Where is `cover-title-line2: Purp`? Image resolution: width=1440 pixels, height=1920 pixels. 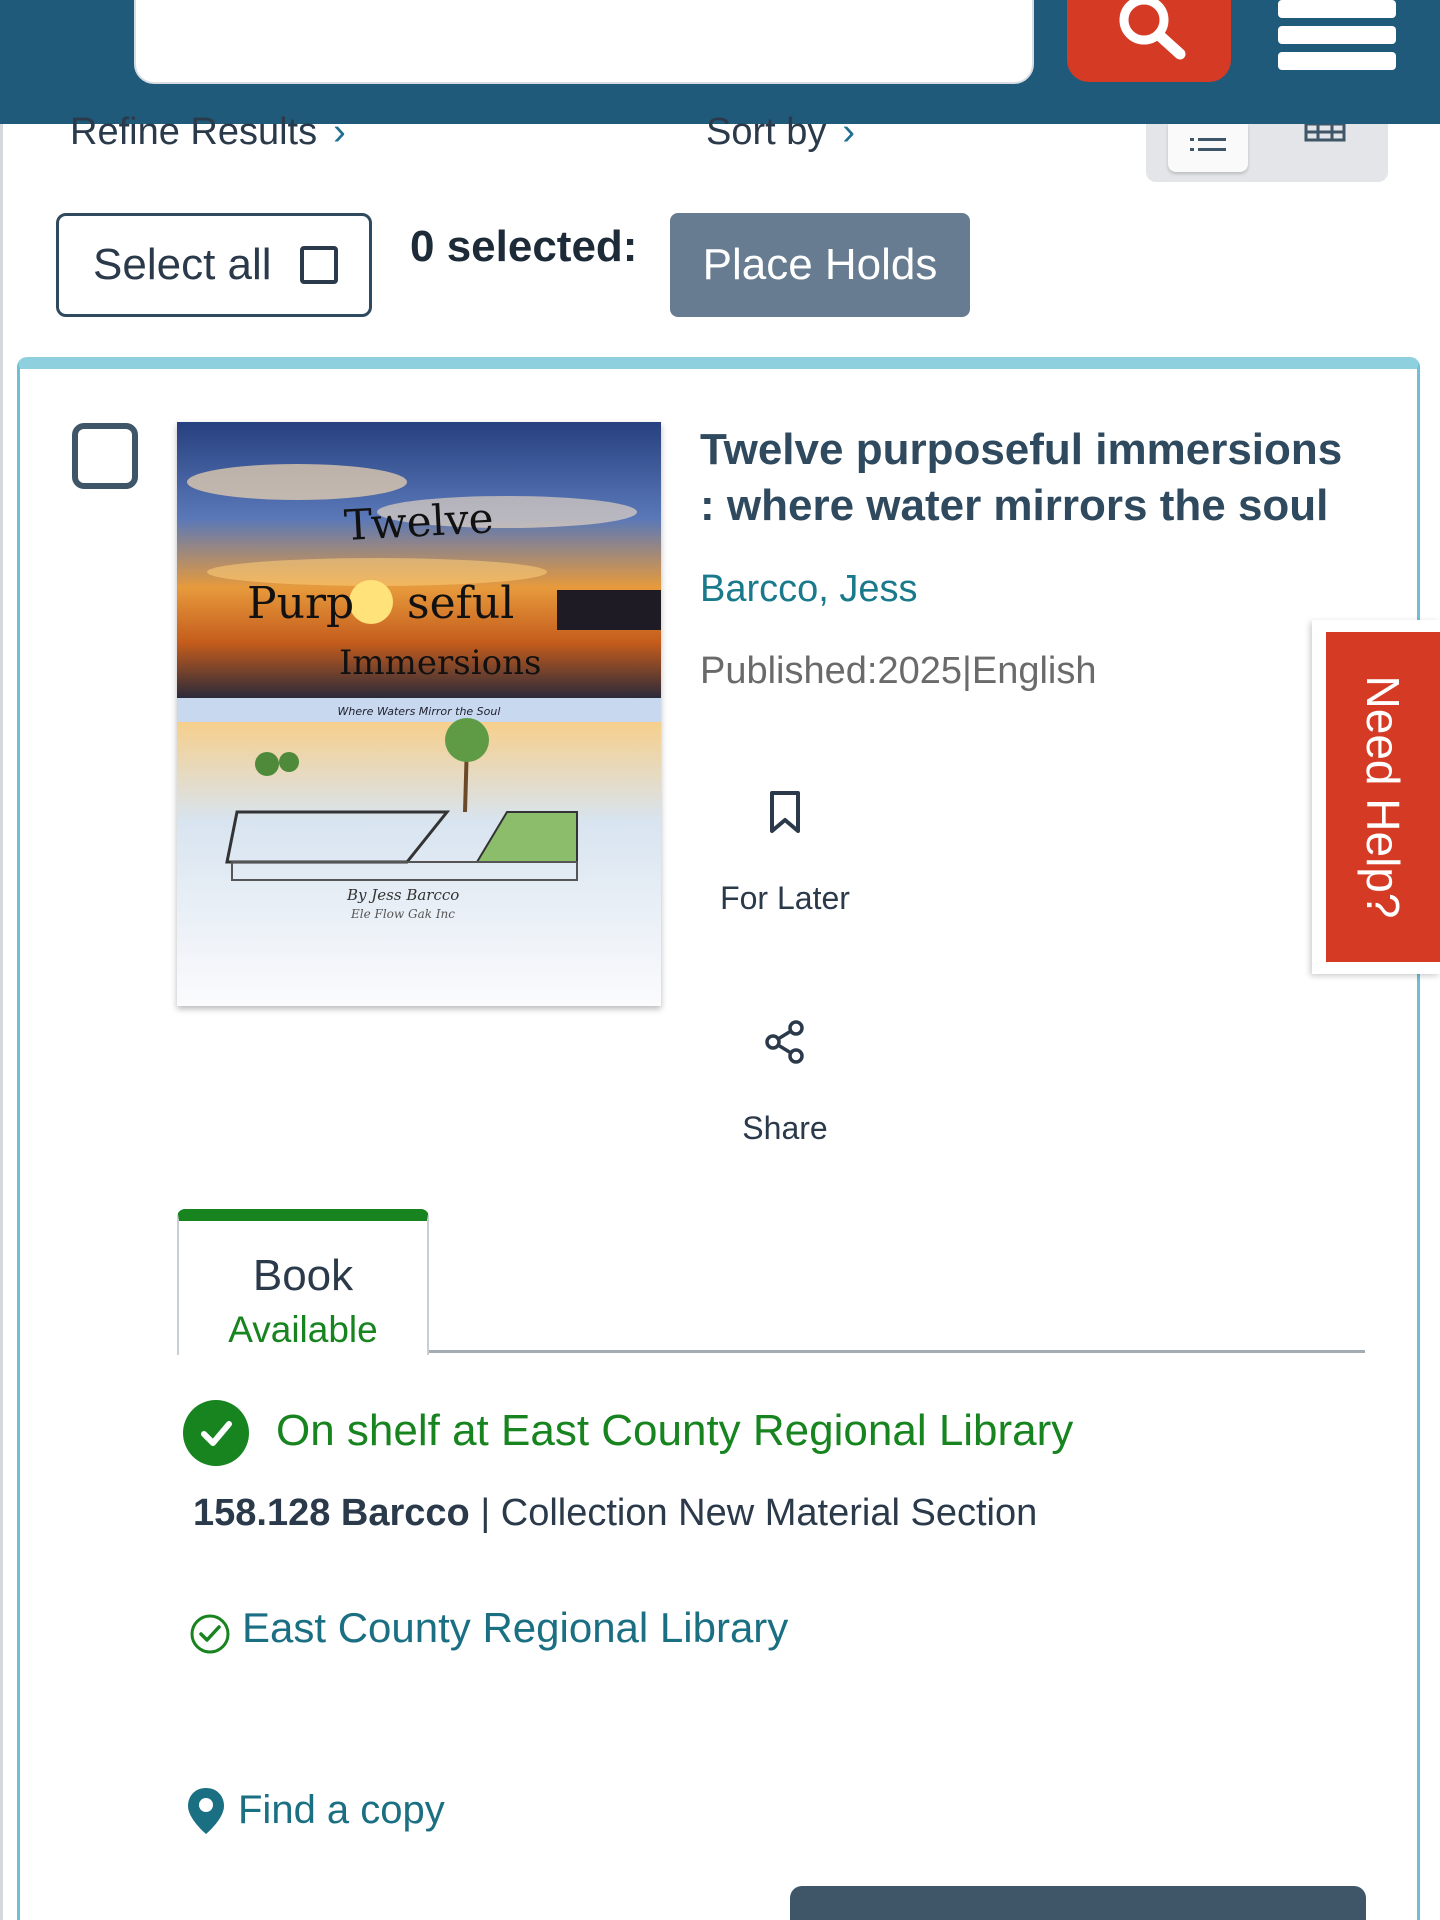
cover-title-line2: Purp is located at coordinates (300, 603).